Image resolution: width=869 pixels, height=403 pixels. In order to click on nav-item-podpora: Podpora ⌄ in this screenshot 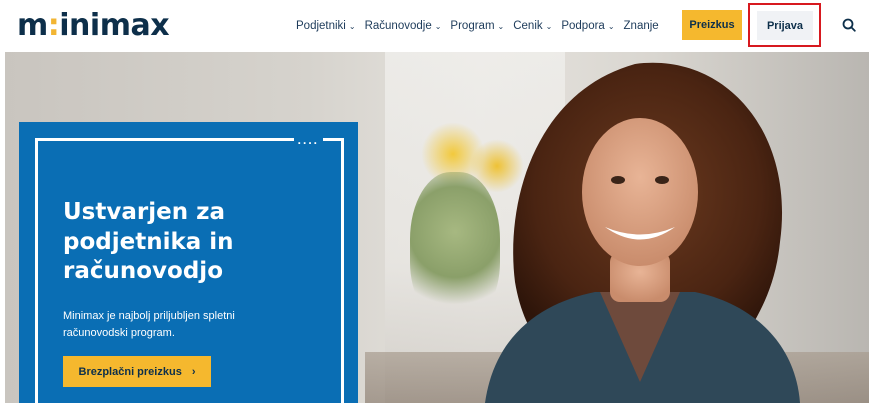, I will do `click(587, 26)`.